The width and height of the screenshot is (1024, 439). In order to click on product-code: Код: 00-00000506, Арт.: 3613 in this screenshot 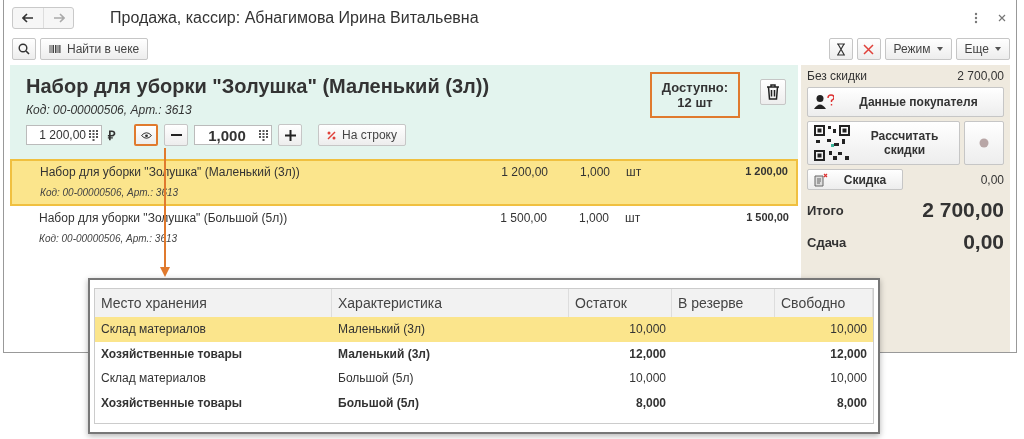, I will do `click(109, 110)`.